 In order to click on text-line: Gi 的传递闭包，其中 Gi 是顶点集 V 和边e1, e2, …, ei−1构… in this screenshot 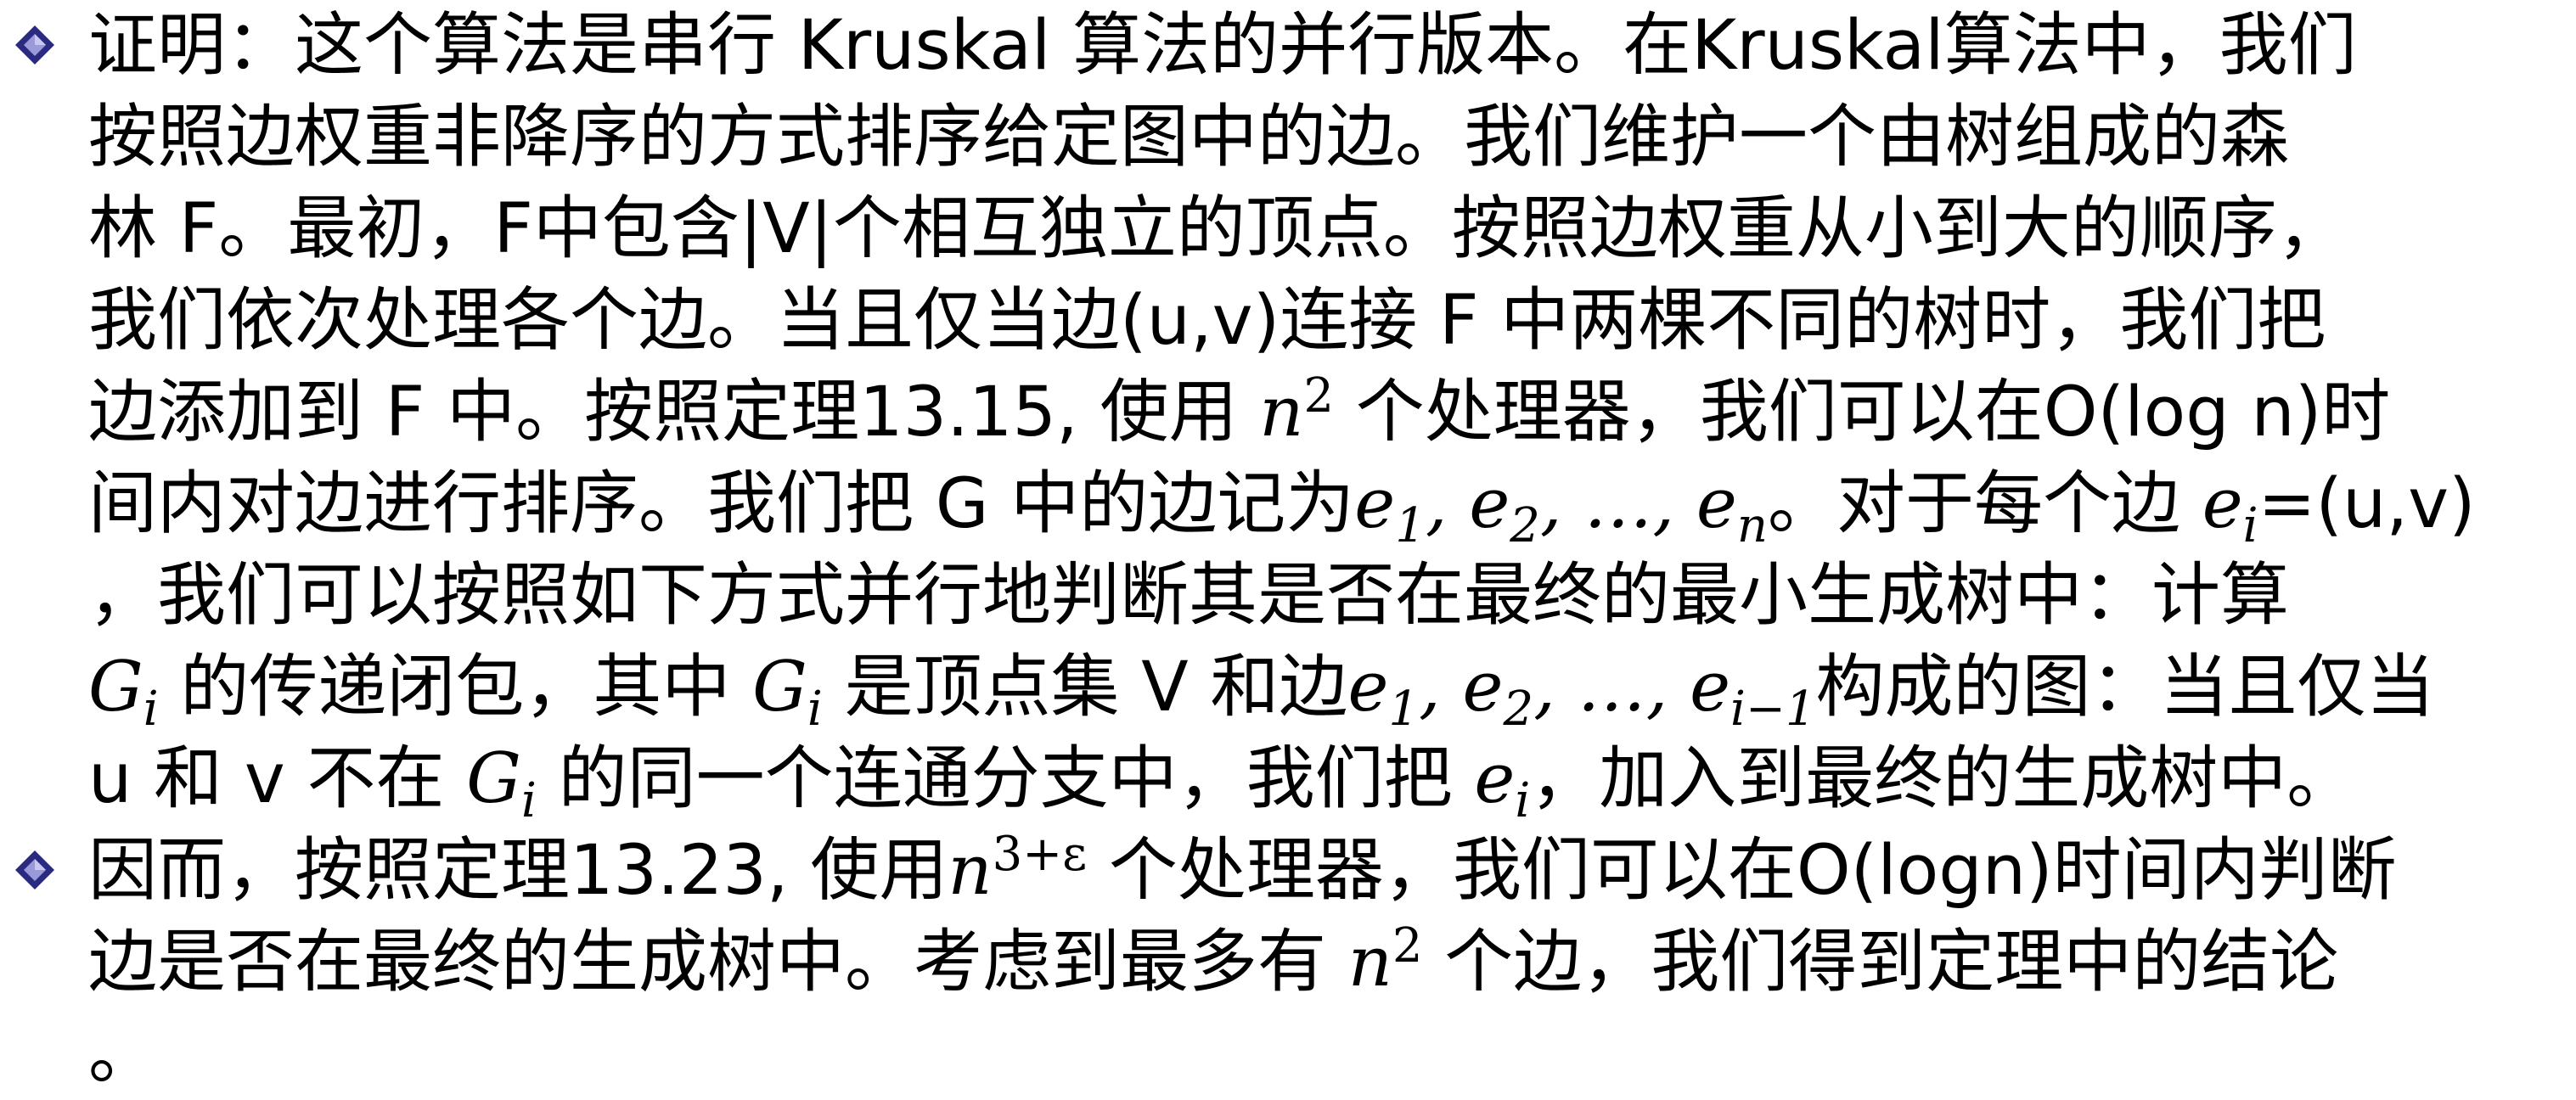, I will do `click(1261, 693)`.